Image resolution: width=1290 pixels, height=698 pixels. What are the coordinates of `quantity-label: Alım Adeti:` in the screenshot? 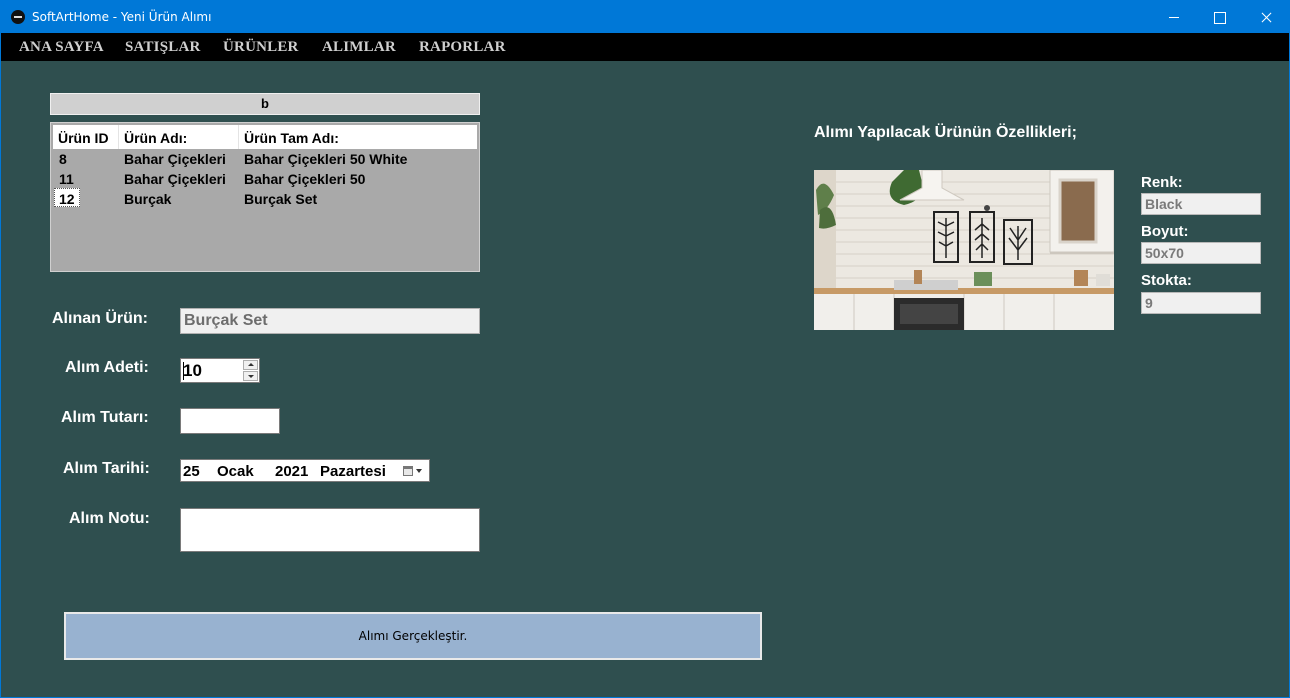 It's located at (107, 367).